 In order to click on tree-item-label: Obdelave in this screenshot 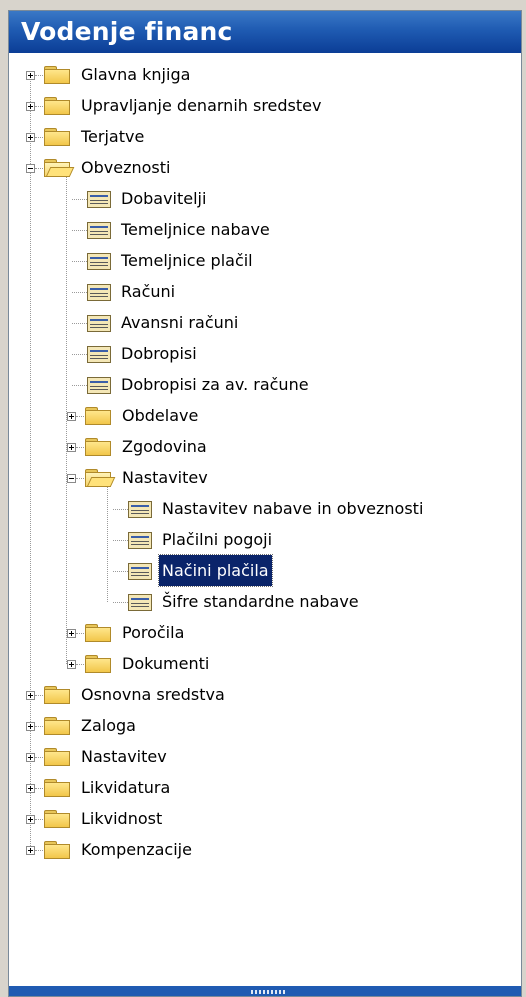, I will do `click(160, 415)`.